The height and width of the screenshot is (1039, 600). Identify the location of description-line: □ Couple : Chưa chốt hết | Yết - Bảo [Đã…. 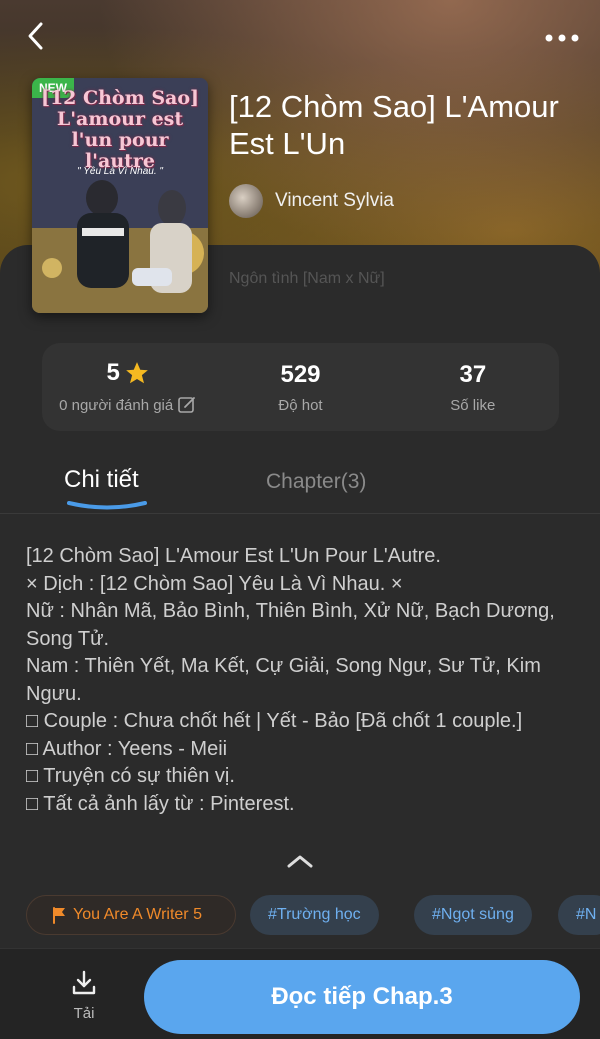
(274, 721).